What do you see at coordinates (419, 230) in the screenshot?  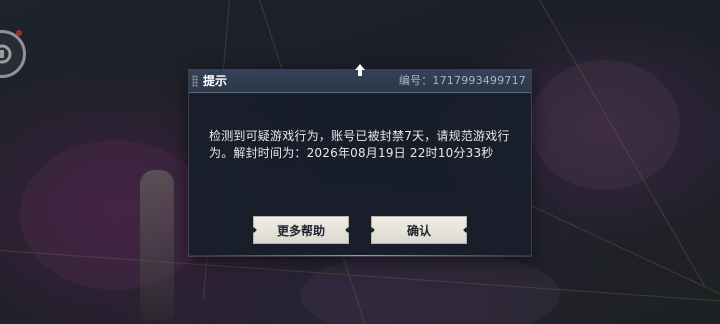 I see `confirm-button: 确认` at bounding box center [419, 230].